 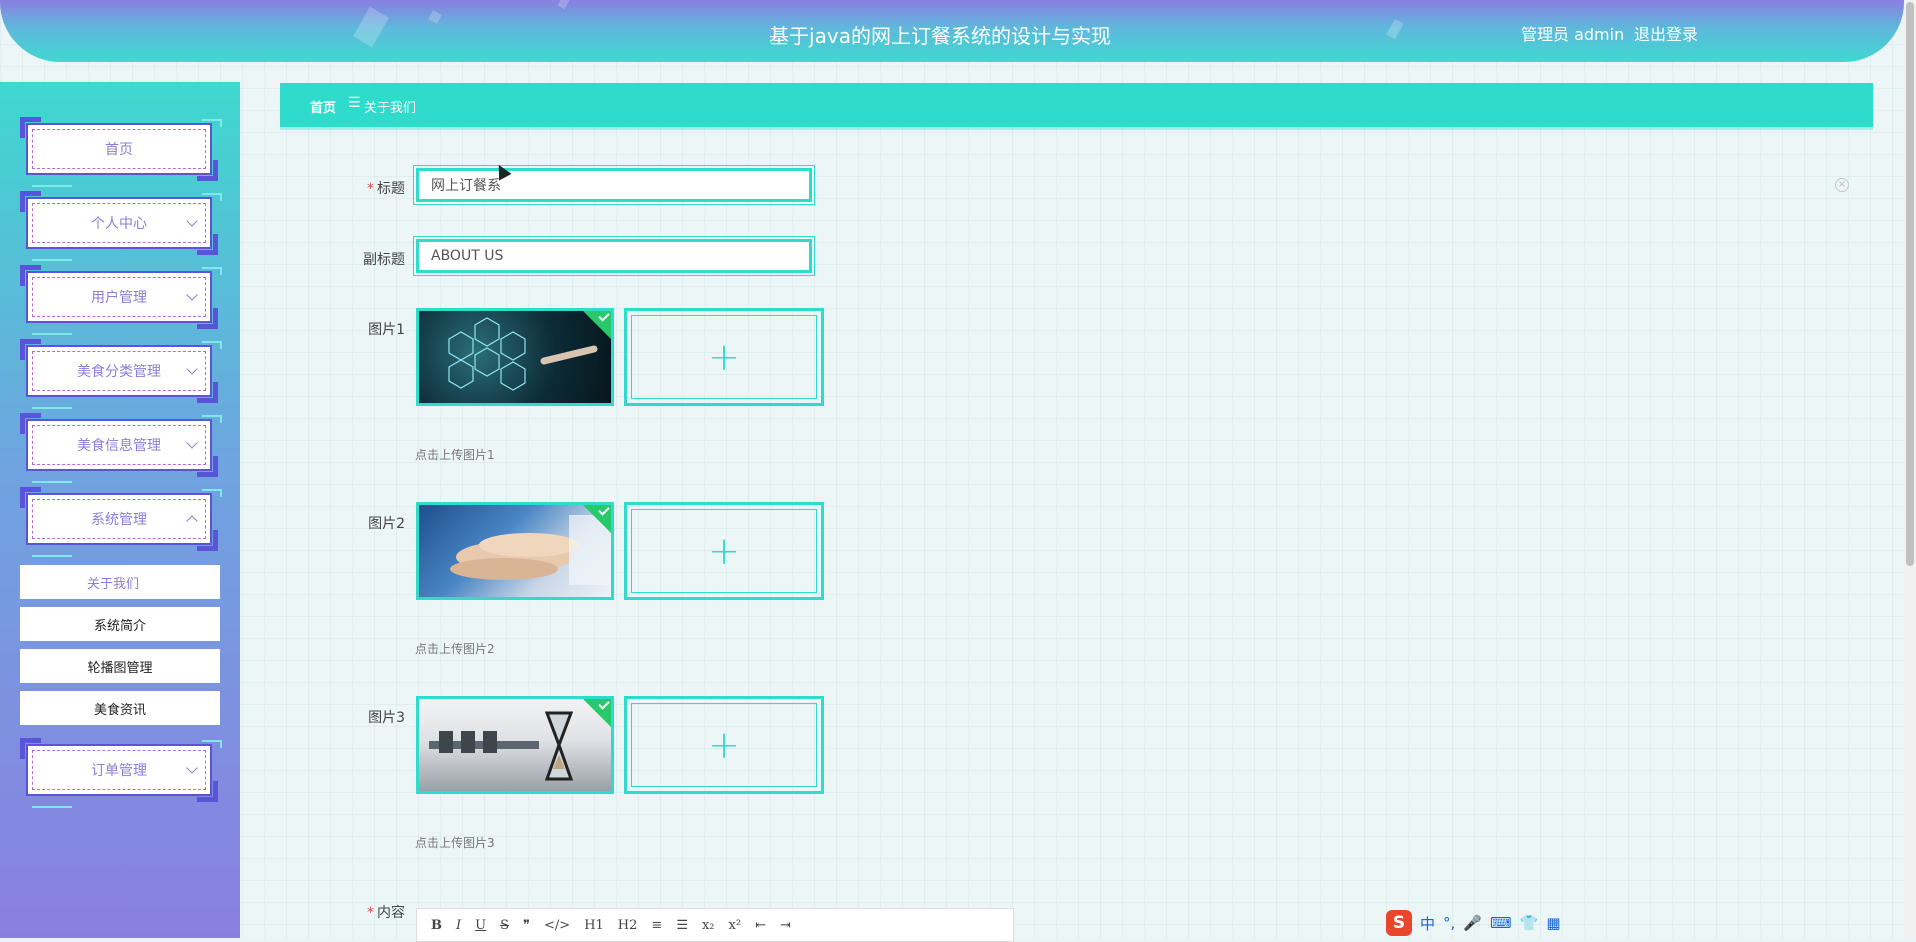 What do you see at coordinates (120, 582) in the screenshot?
I see `submenu-about-us: 关于我们` at bounding box center [120, 582].